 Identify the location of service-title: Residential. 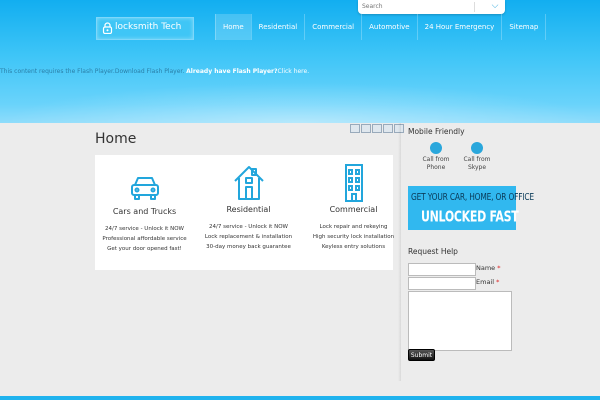
(248, 209).